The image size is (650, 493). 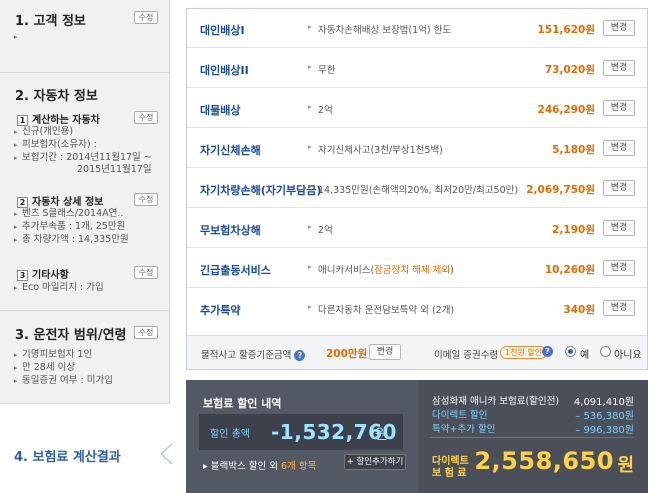 I want to click on list-item: 만 28세 이상, so click(x=44, y=368).